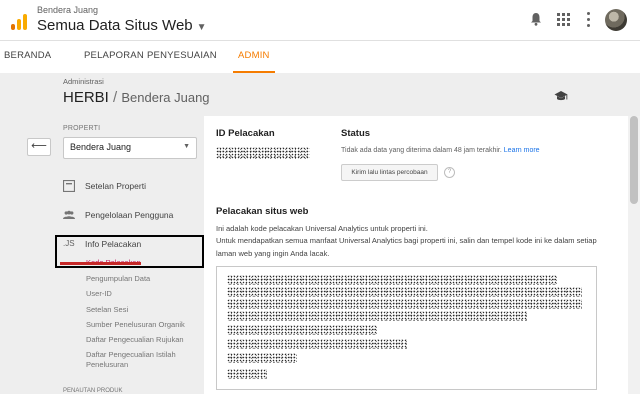 This screenshot has width=640, height=394. What do you see at coordinates (115, 25) in the screenshot?
I see `property-name: Semua Data Situs Web` at bounding box center [115, 25].